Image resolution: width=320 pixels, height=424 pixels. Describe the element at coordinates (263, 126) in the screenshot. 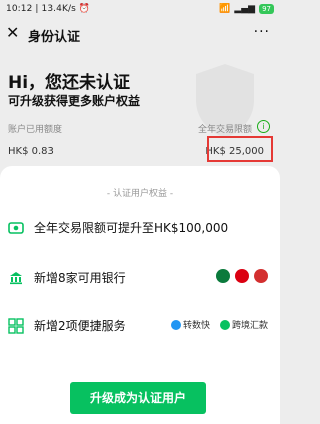

I see `info-icon: i` at that location.